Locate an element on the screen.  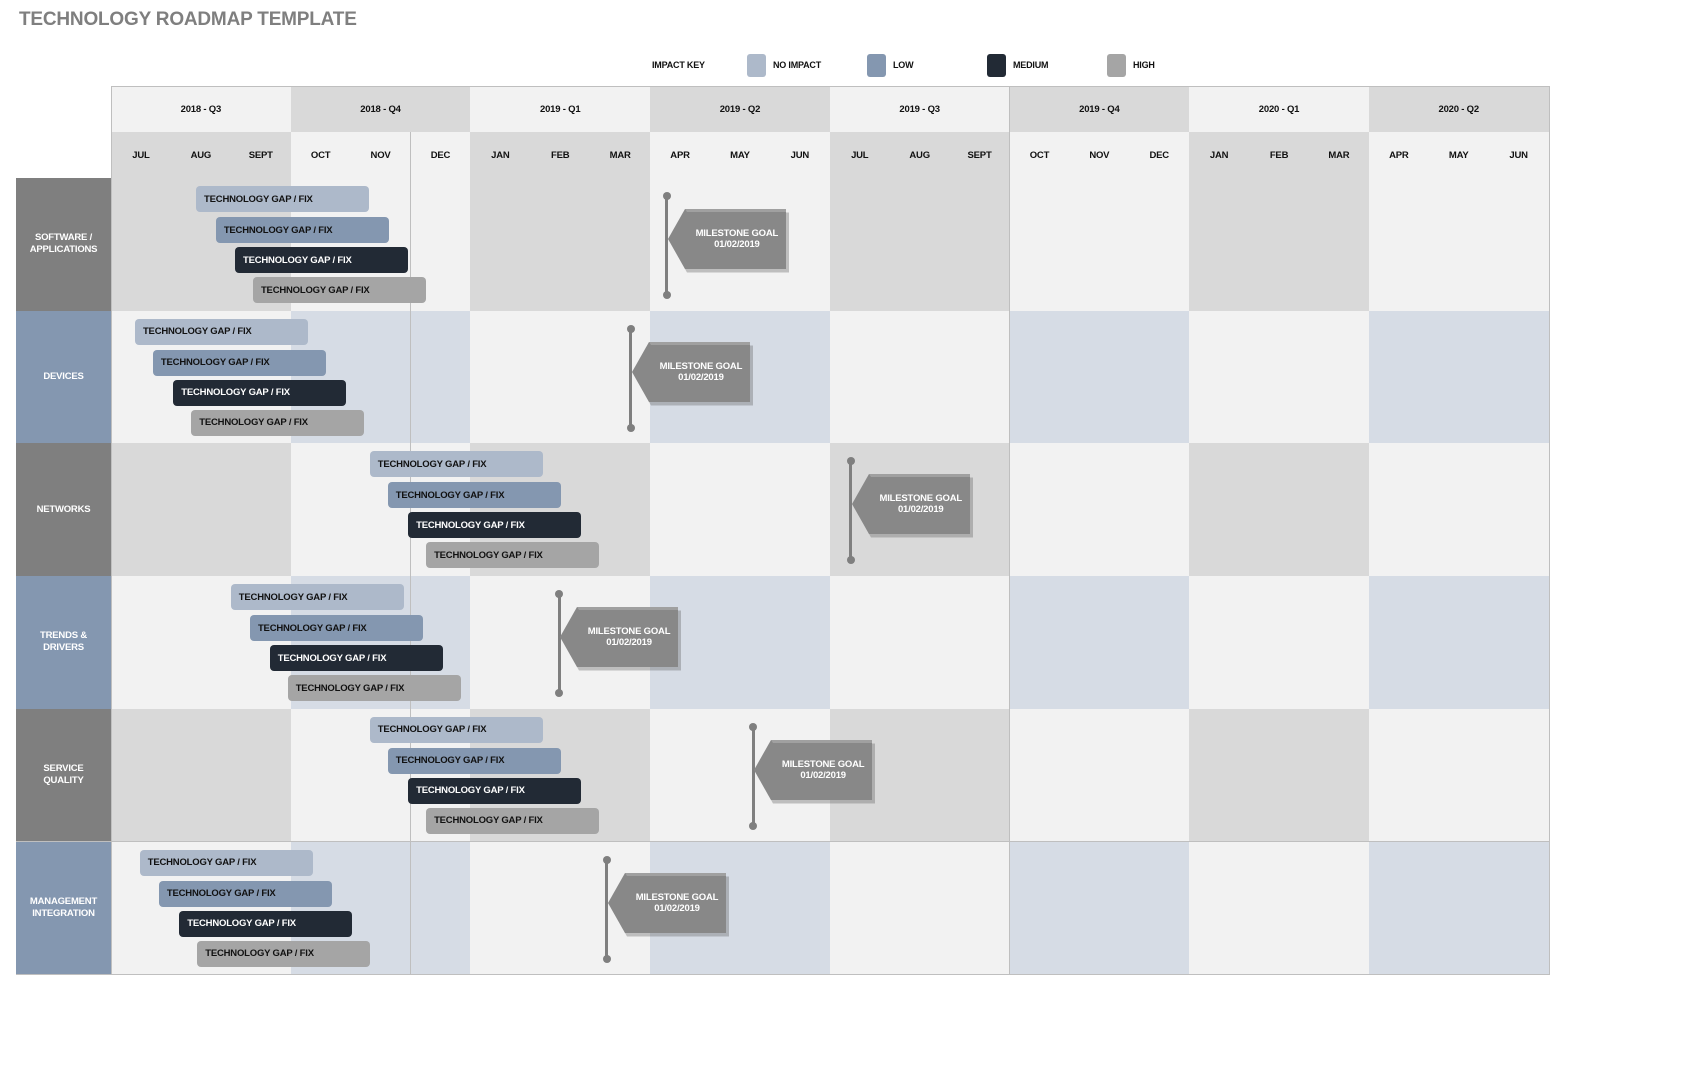
row-label: SOFTWARE / APPLICATIONS is located at coordinates (63, 245).